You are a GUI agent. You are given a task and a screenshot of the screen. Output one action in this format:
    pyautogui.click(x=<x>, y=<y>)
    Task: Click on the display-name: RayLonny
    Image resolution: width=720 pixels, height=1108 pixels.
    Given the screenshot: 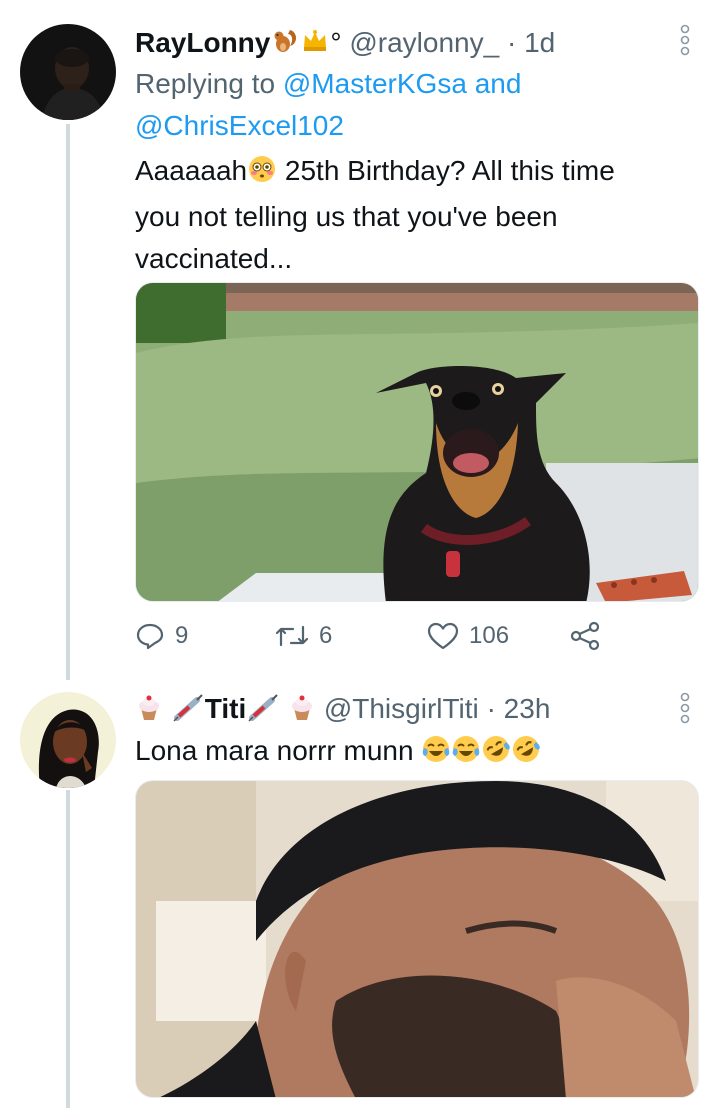 What is the action you would take?
    pyautogui.click(x=202, y=42)
    